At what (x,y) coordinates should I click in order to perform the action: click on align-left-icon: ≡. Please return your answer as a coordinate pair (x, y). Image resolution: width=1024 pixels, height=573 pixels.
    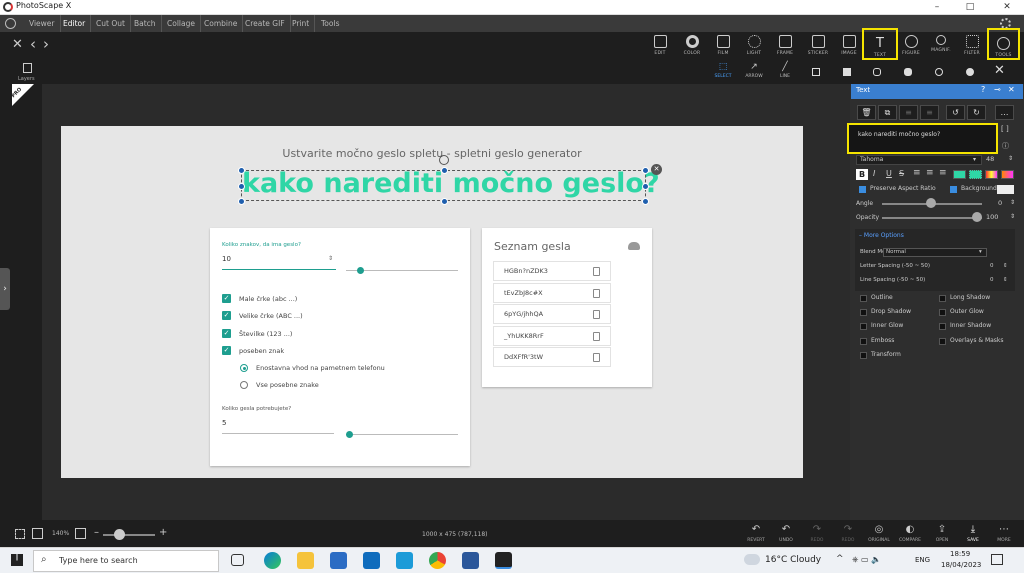
    Looking at the image, I should click on (908, 112).